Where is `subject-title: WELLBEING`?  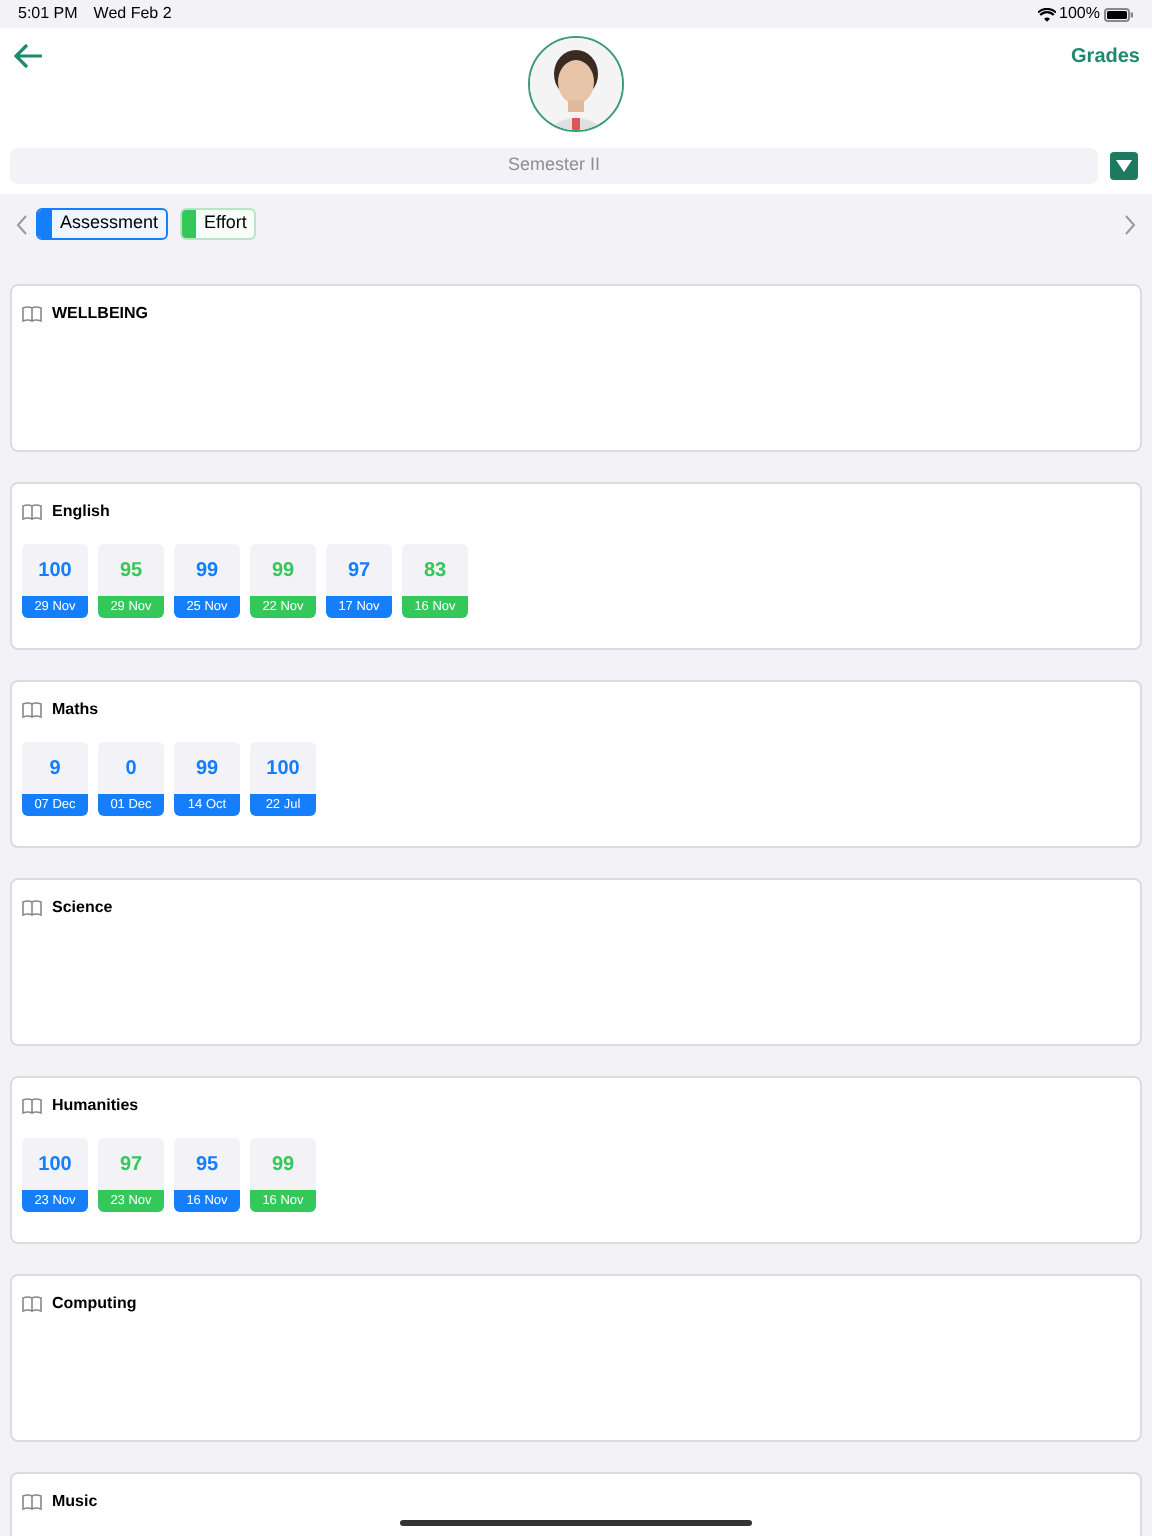 subject-title: WELLBEING is located at coordinates (100, 314).